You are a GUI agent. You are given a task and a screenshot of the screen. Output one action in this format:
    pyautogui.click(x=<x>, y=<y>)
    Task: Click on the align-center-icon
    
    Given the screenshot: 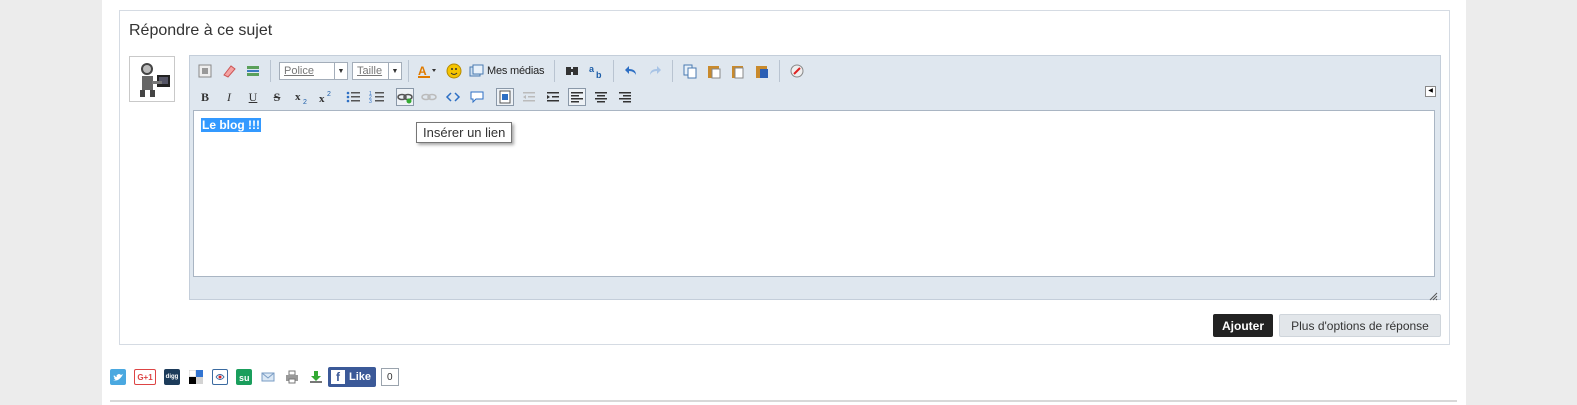 What is the action you would take?
    pyautogui.click(x=601, y=97)
    